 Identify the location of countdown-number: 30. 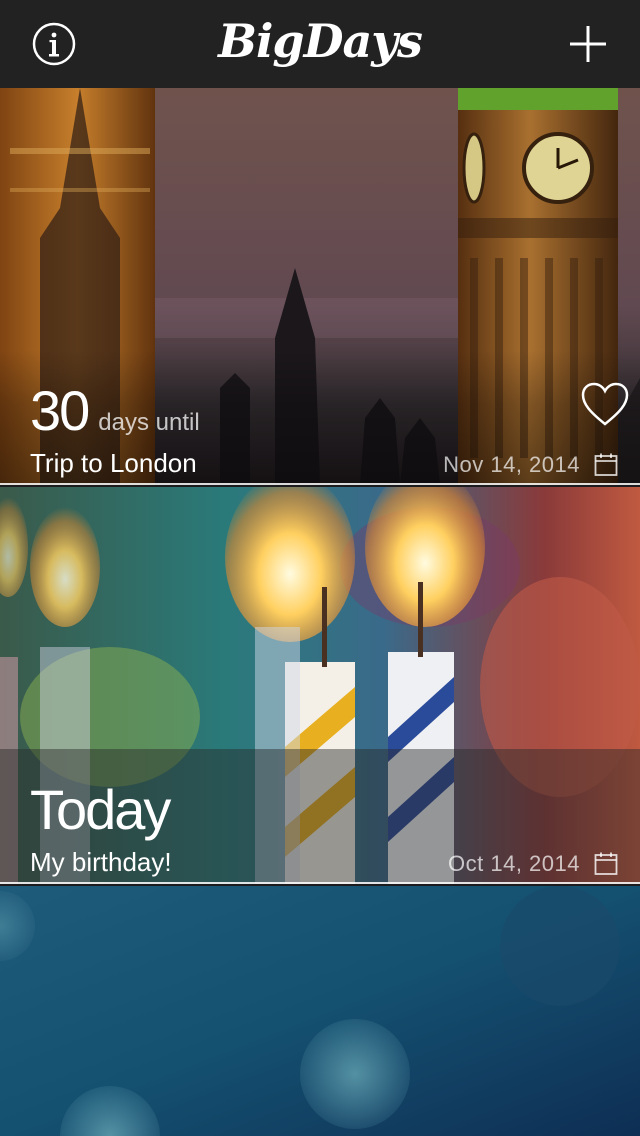
(60, 410).